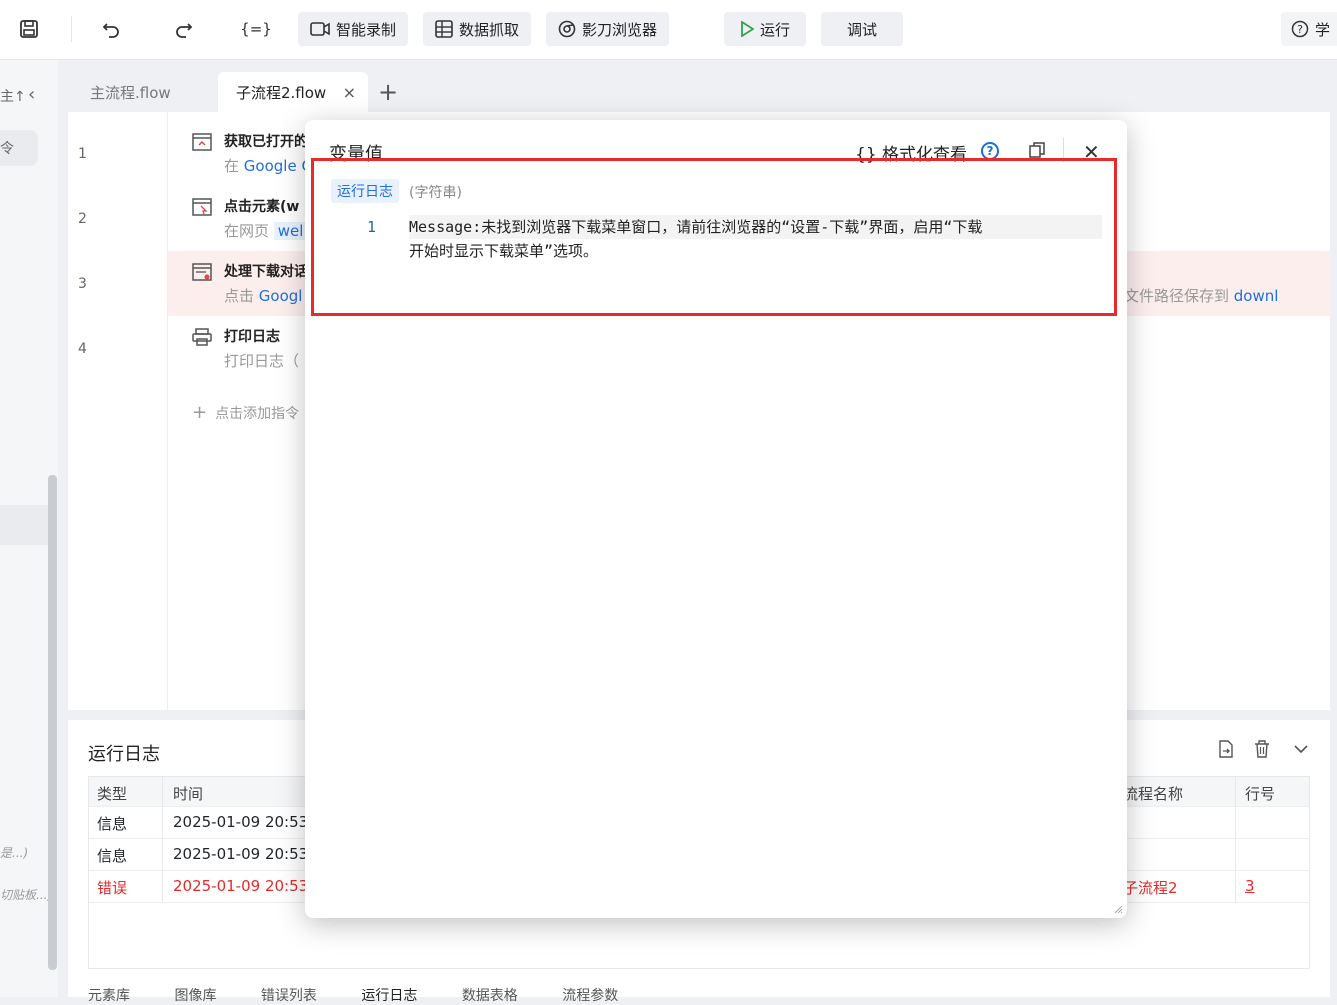  I want to click on run-button: 运行, so click(765, 29).